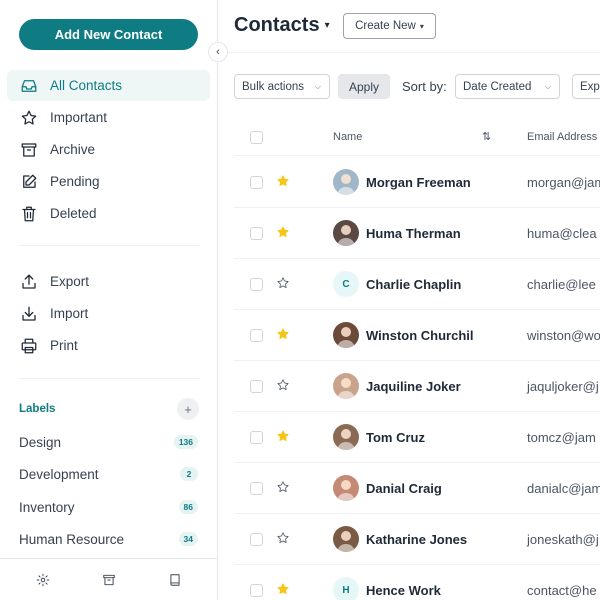 The width and height of the screenshot is (600, 600). What do you see at coordinates (282, 86) in the screenshot?
I see `bulk-actions-select: Bulk actions ⌵` at bounding box center [282, 86].